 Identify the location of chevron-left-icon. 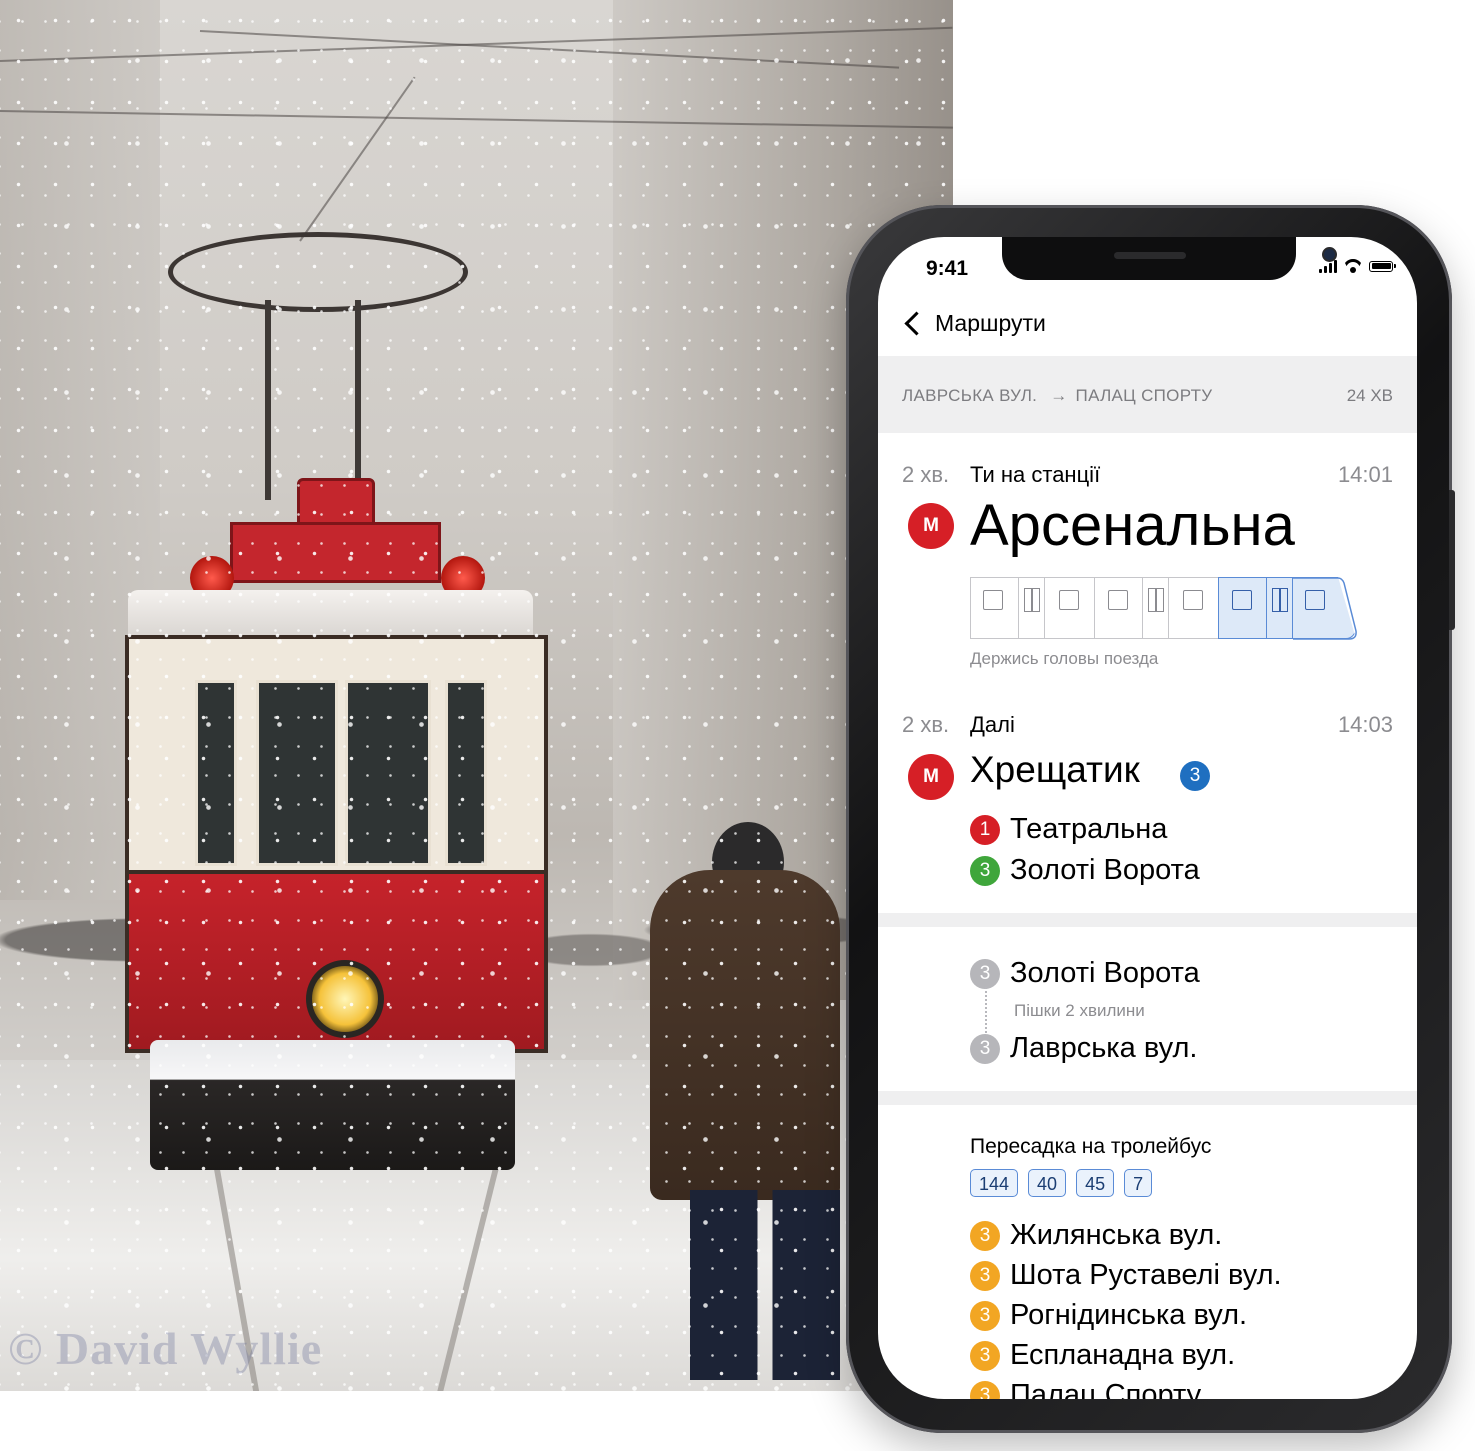
(916, 323).